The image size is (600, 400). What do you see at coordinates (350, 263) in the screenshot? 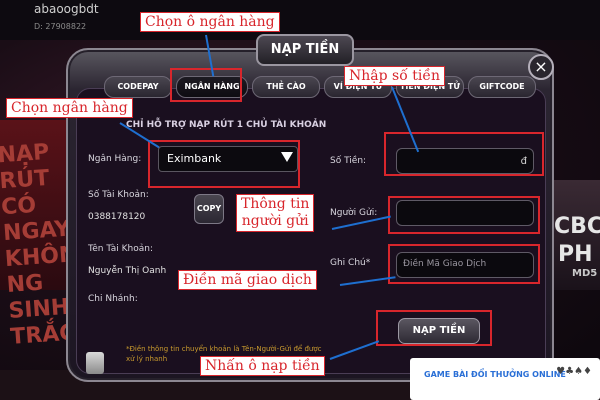
I see `note-label: Ghi Chú*` at bounding box center [350, 263].